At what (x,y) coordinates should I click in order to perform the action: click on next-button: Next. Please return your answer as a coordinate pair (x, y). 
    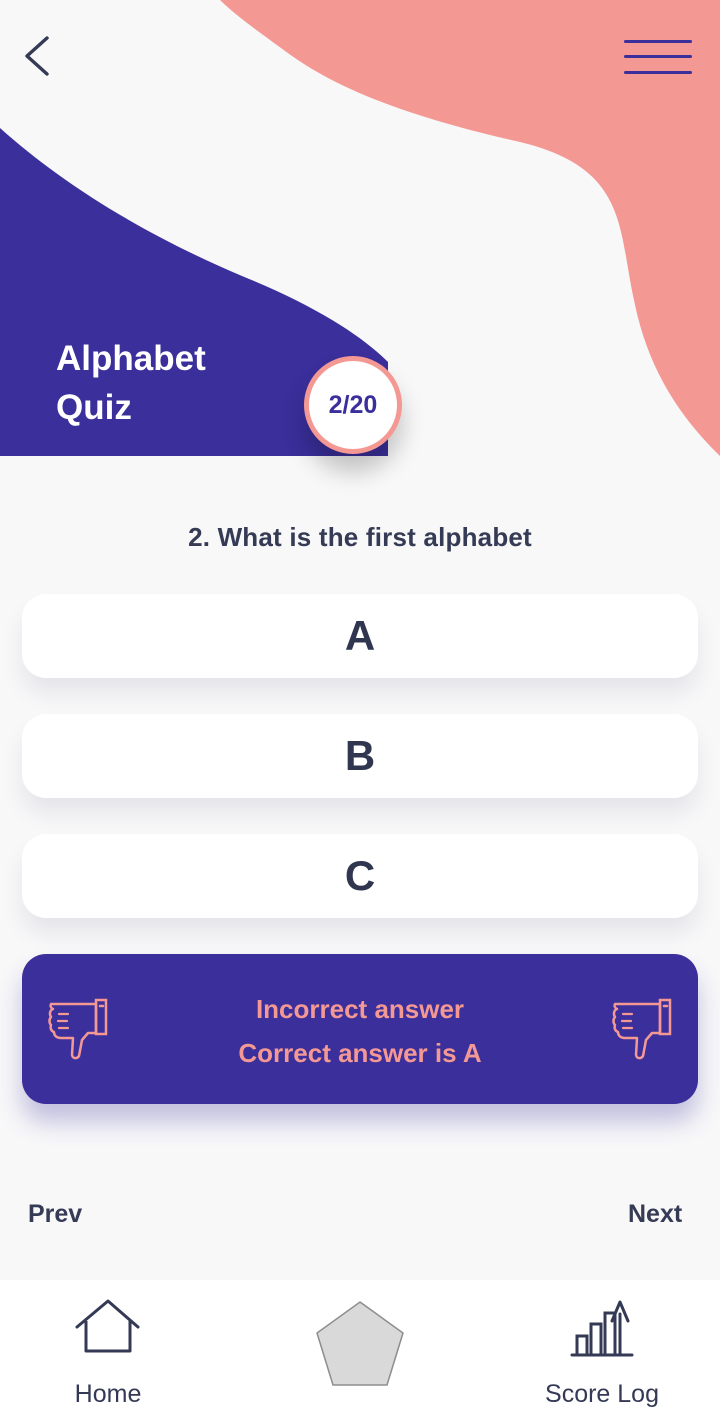
    Looking at the image, I should click on (655, 1214).